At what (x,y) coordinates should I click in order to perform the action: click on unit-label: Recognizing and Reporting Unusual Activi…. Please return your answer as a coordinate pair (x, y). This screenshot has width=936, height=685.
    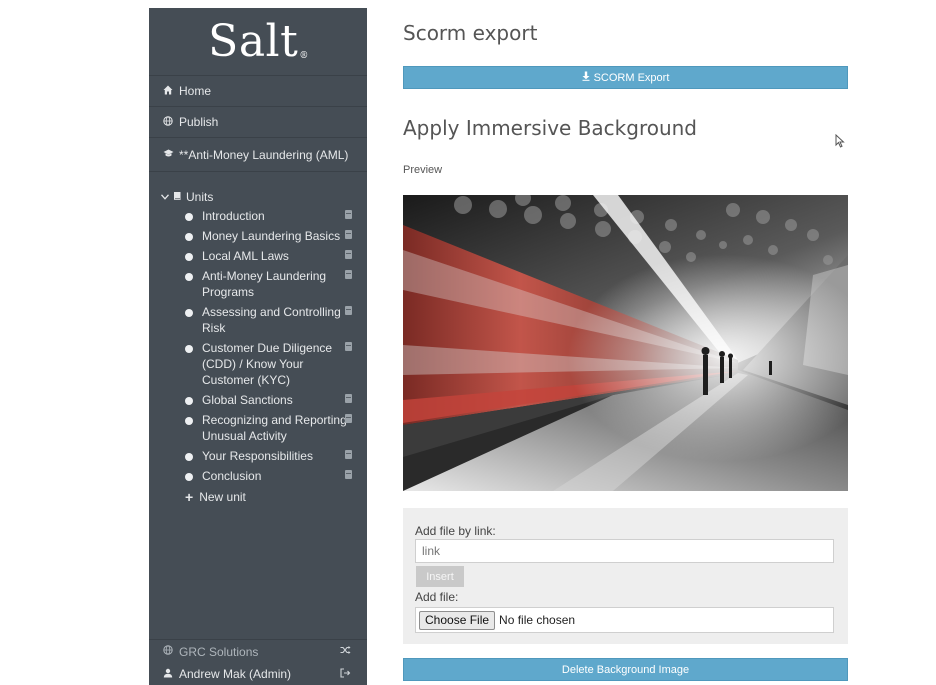
    Looking at the image, I should click on (274, 428).